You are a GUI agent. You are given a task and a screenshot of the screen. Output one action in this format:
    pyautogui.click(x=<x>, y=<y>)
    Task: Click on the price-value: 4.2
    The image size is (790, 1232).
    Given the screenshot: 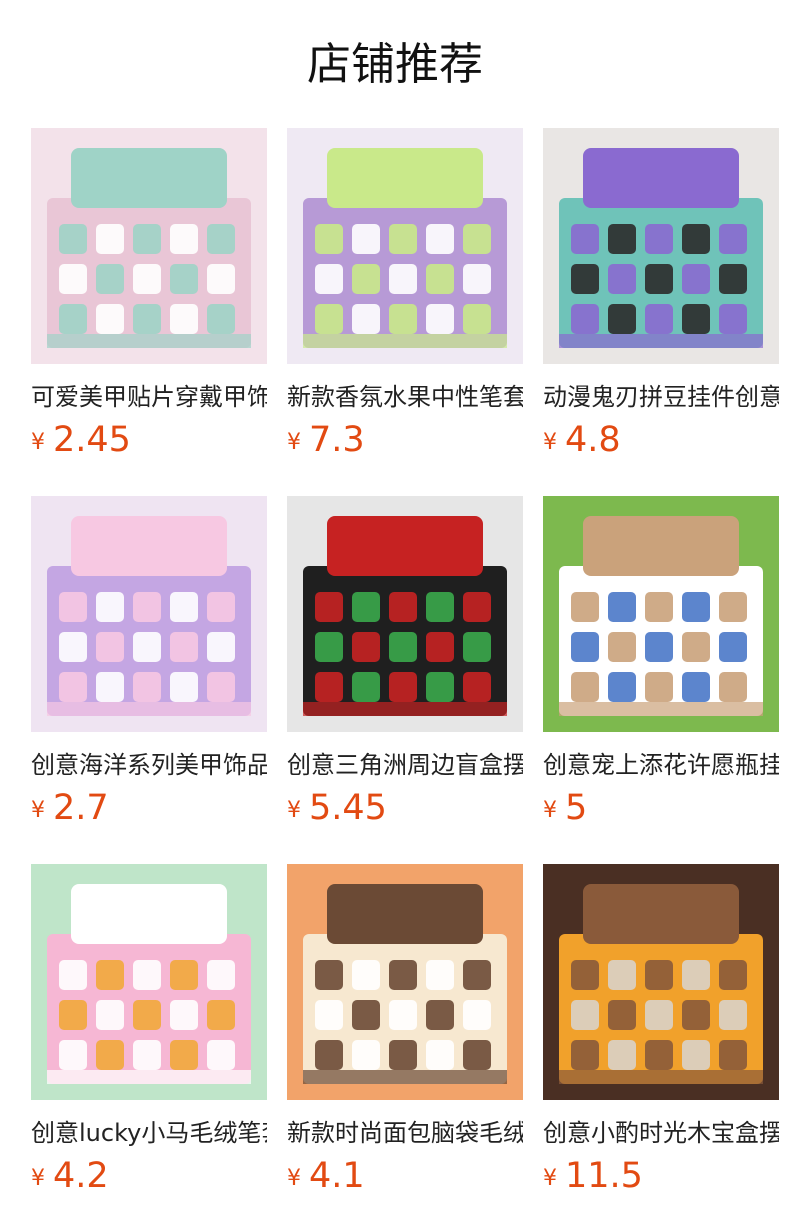 What is the action you would take?
    pyautogui.click(x=81, y=1176)
    